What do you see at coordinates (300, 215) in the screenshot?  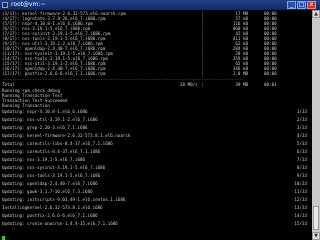 I see `update-progress: 14/33` at bounding box center [300, 215].